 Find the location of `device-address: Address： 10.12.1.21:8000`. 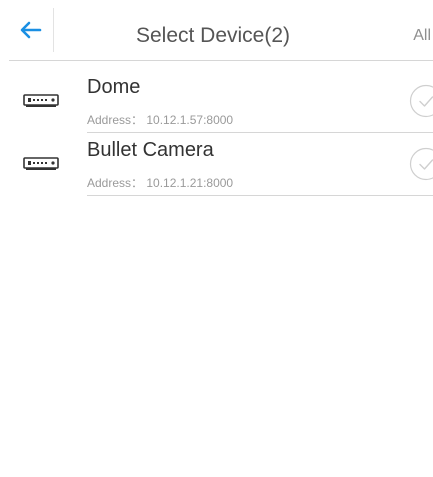

device-address: Address： 10.12.1.21:8000 is located at coordinates (160, 183).